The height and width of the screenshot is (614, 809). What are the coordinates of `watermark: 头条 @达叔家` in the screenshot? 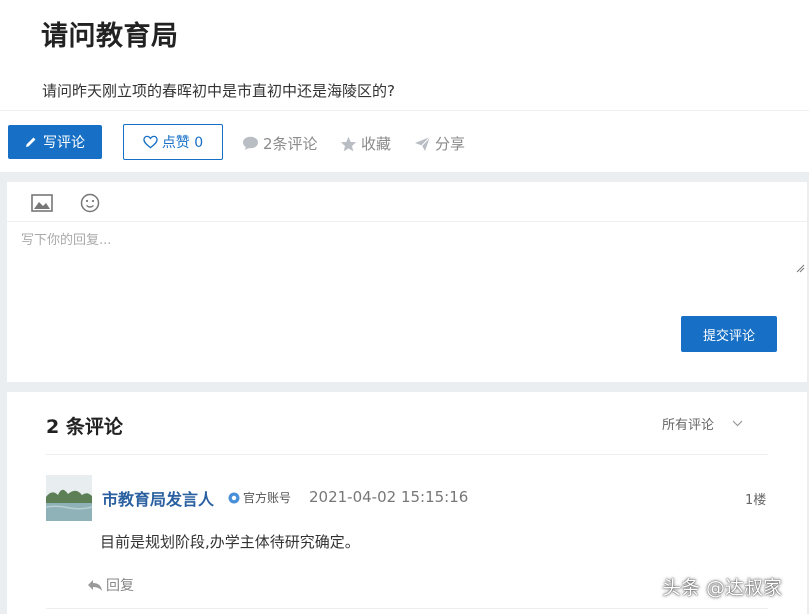 It's located at (722, 588).